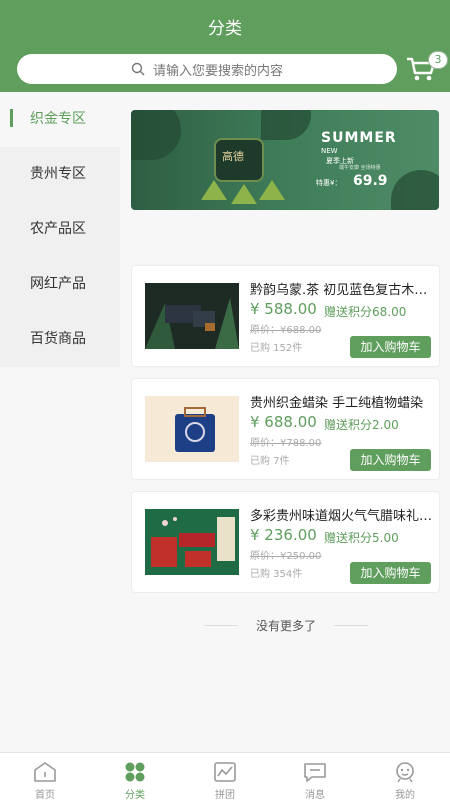  What do you see at coordinates (409, 204) in the screenshot?
I see `carousel-indicator` at bounding box center [409, 204].